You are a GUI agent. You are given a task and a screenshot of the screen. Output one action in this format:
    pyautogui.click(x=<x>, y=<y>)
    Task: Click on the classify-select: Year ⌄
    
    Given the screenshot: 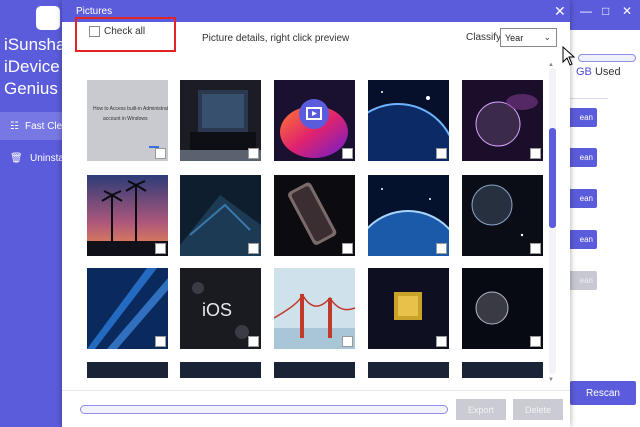 What is the action you would take?
    pyautogui.click(x=528, y=37)
    